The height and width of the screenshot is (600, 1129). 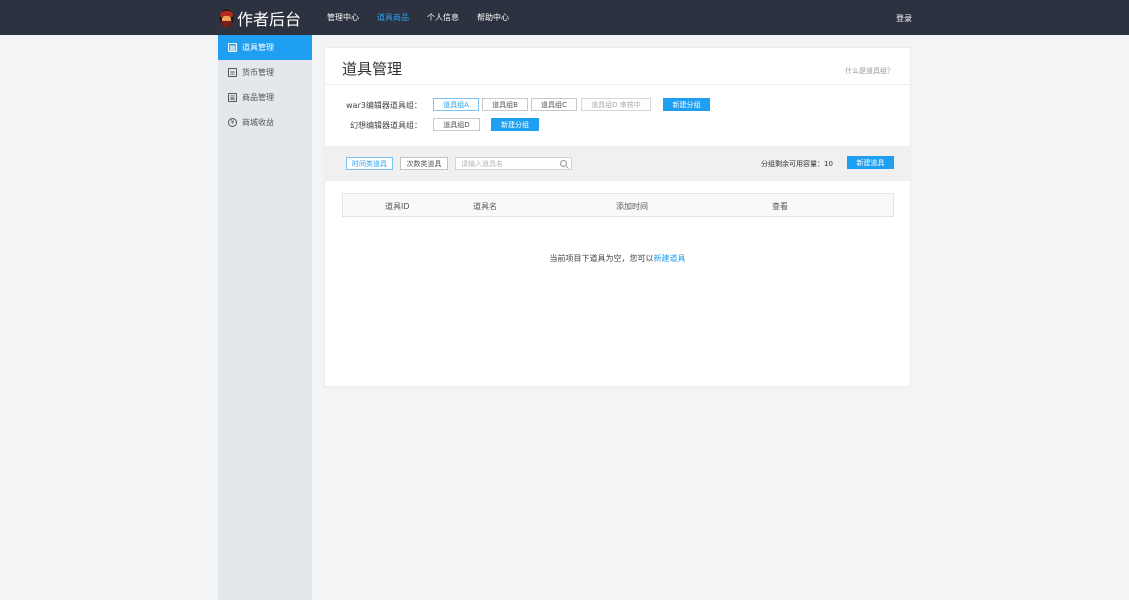 What do you see at coordinates (869, 71) in the screenshot?
I see `what-is-item-group-link: 什么是道具组？` at bounding box center [869, 71].